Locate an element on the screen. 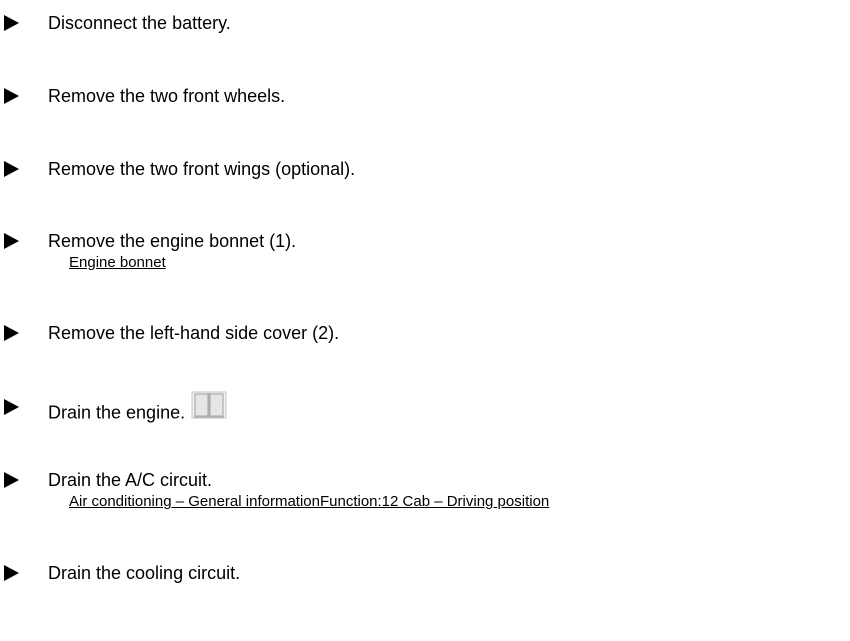  step-text-line: Drain the engine. is located at coordinates (137, 411).